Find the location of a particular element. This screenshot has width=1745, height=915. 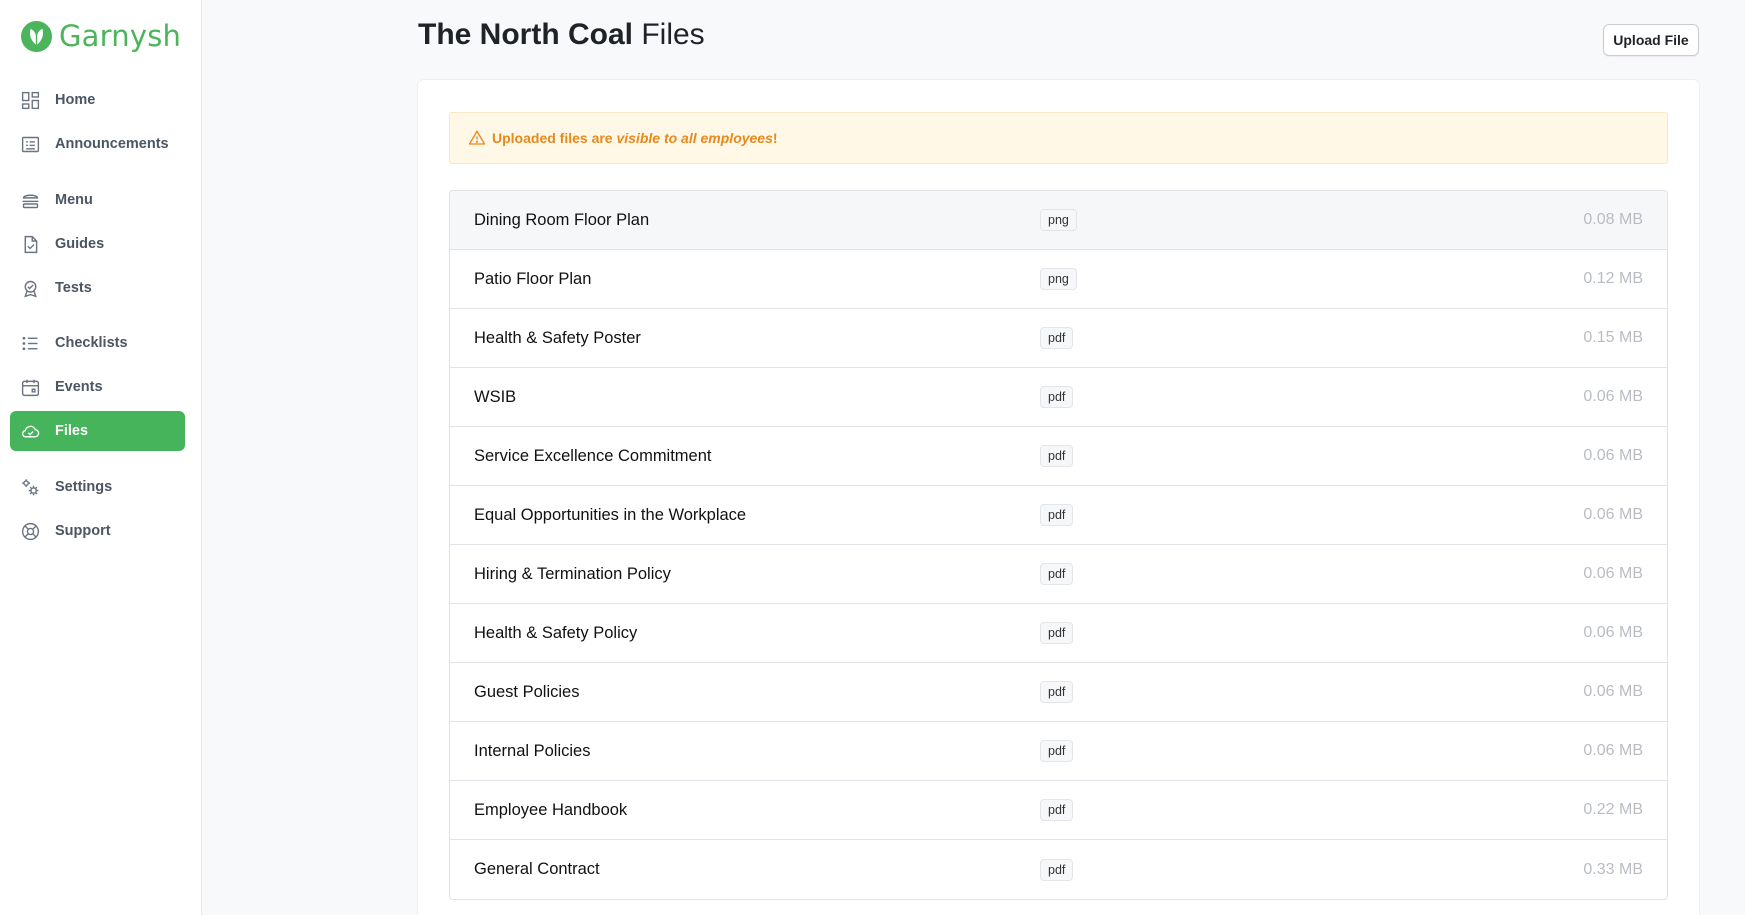

upload-file-button: Upload File is located at coordinates (1651, 40).